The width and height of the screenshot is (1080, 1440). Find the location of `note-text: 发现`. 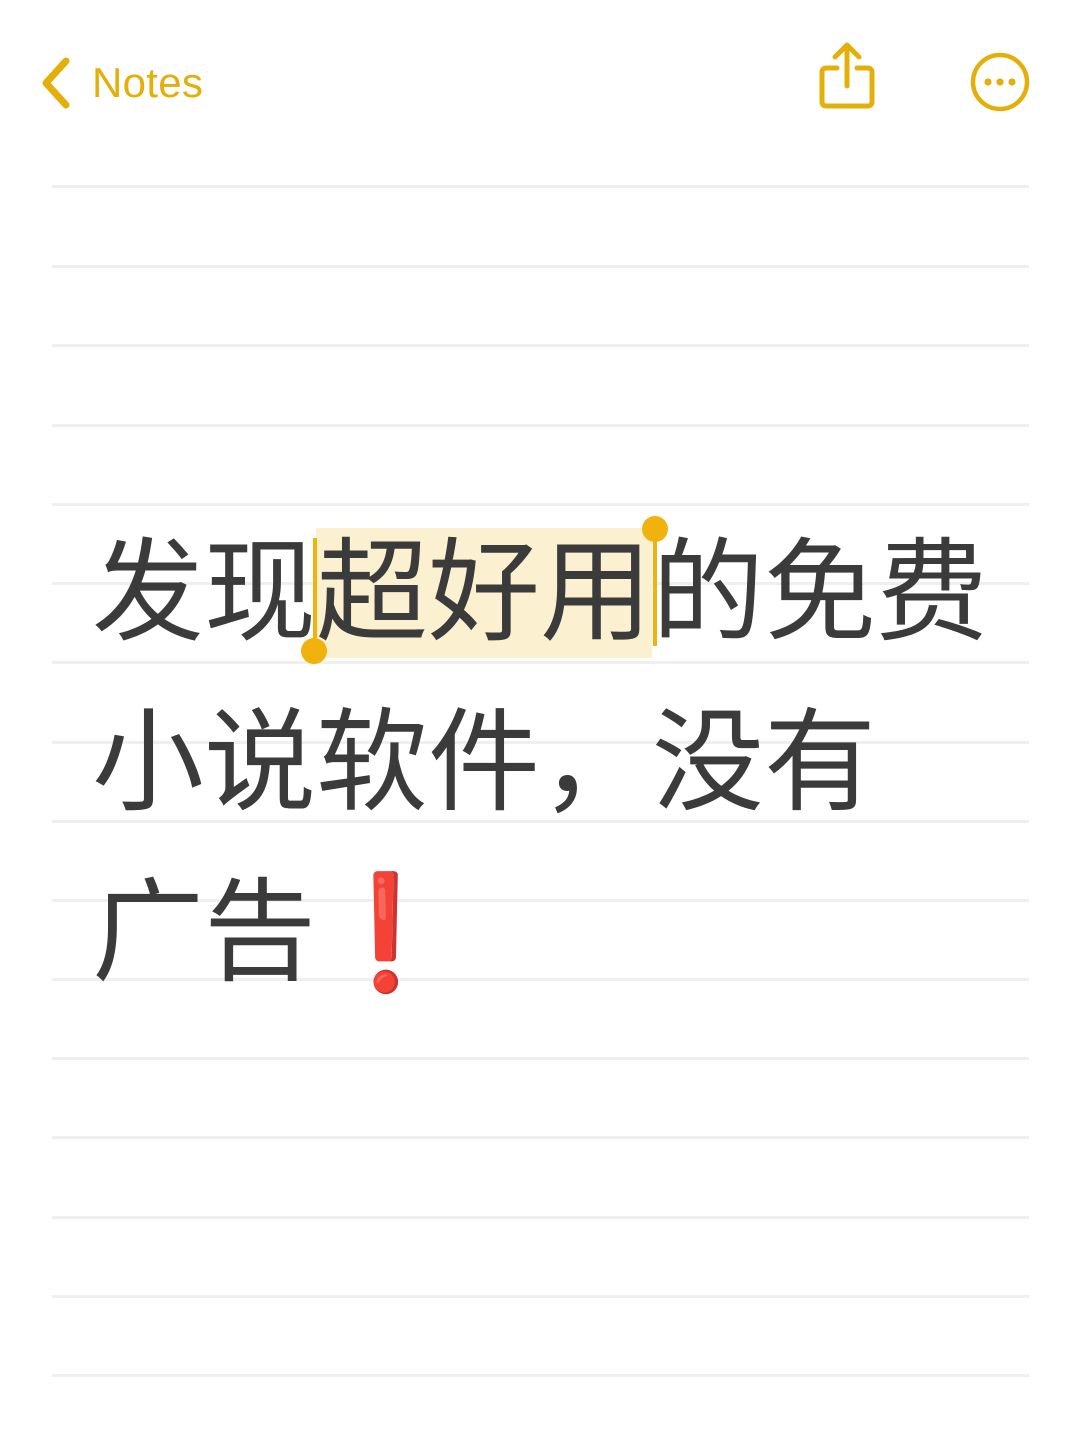

note-text: 发现 is located at coordinates (204, 593).